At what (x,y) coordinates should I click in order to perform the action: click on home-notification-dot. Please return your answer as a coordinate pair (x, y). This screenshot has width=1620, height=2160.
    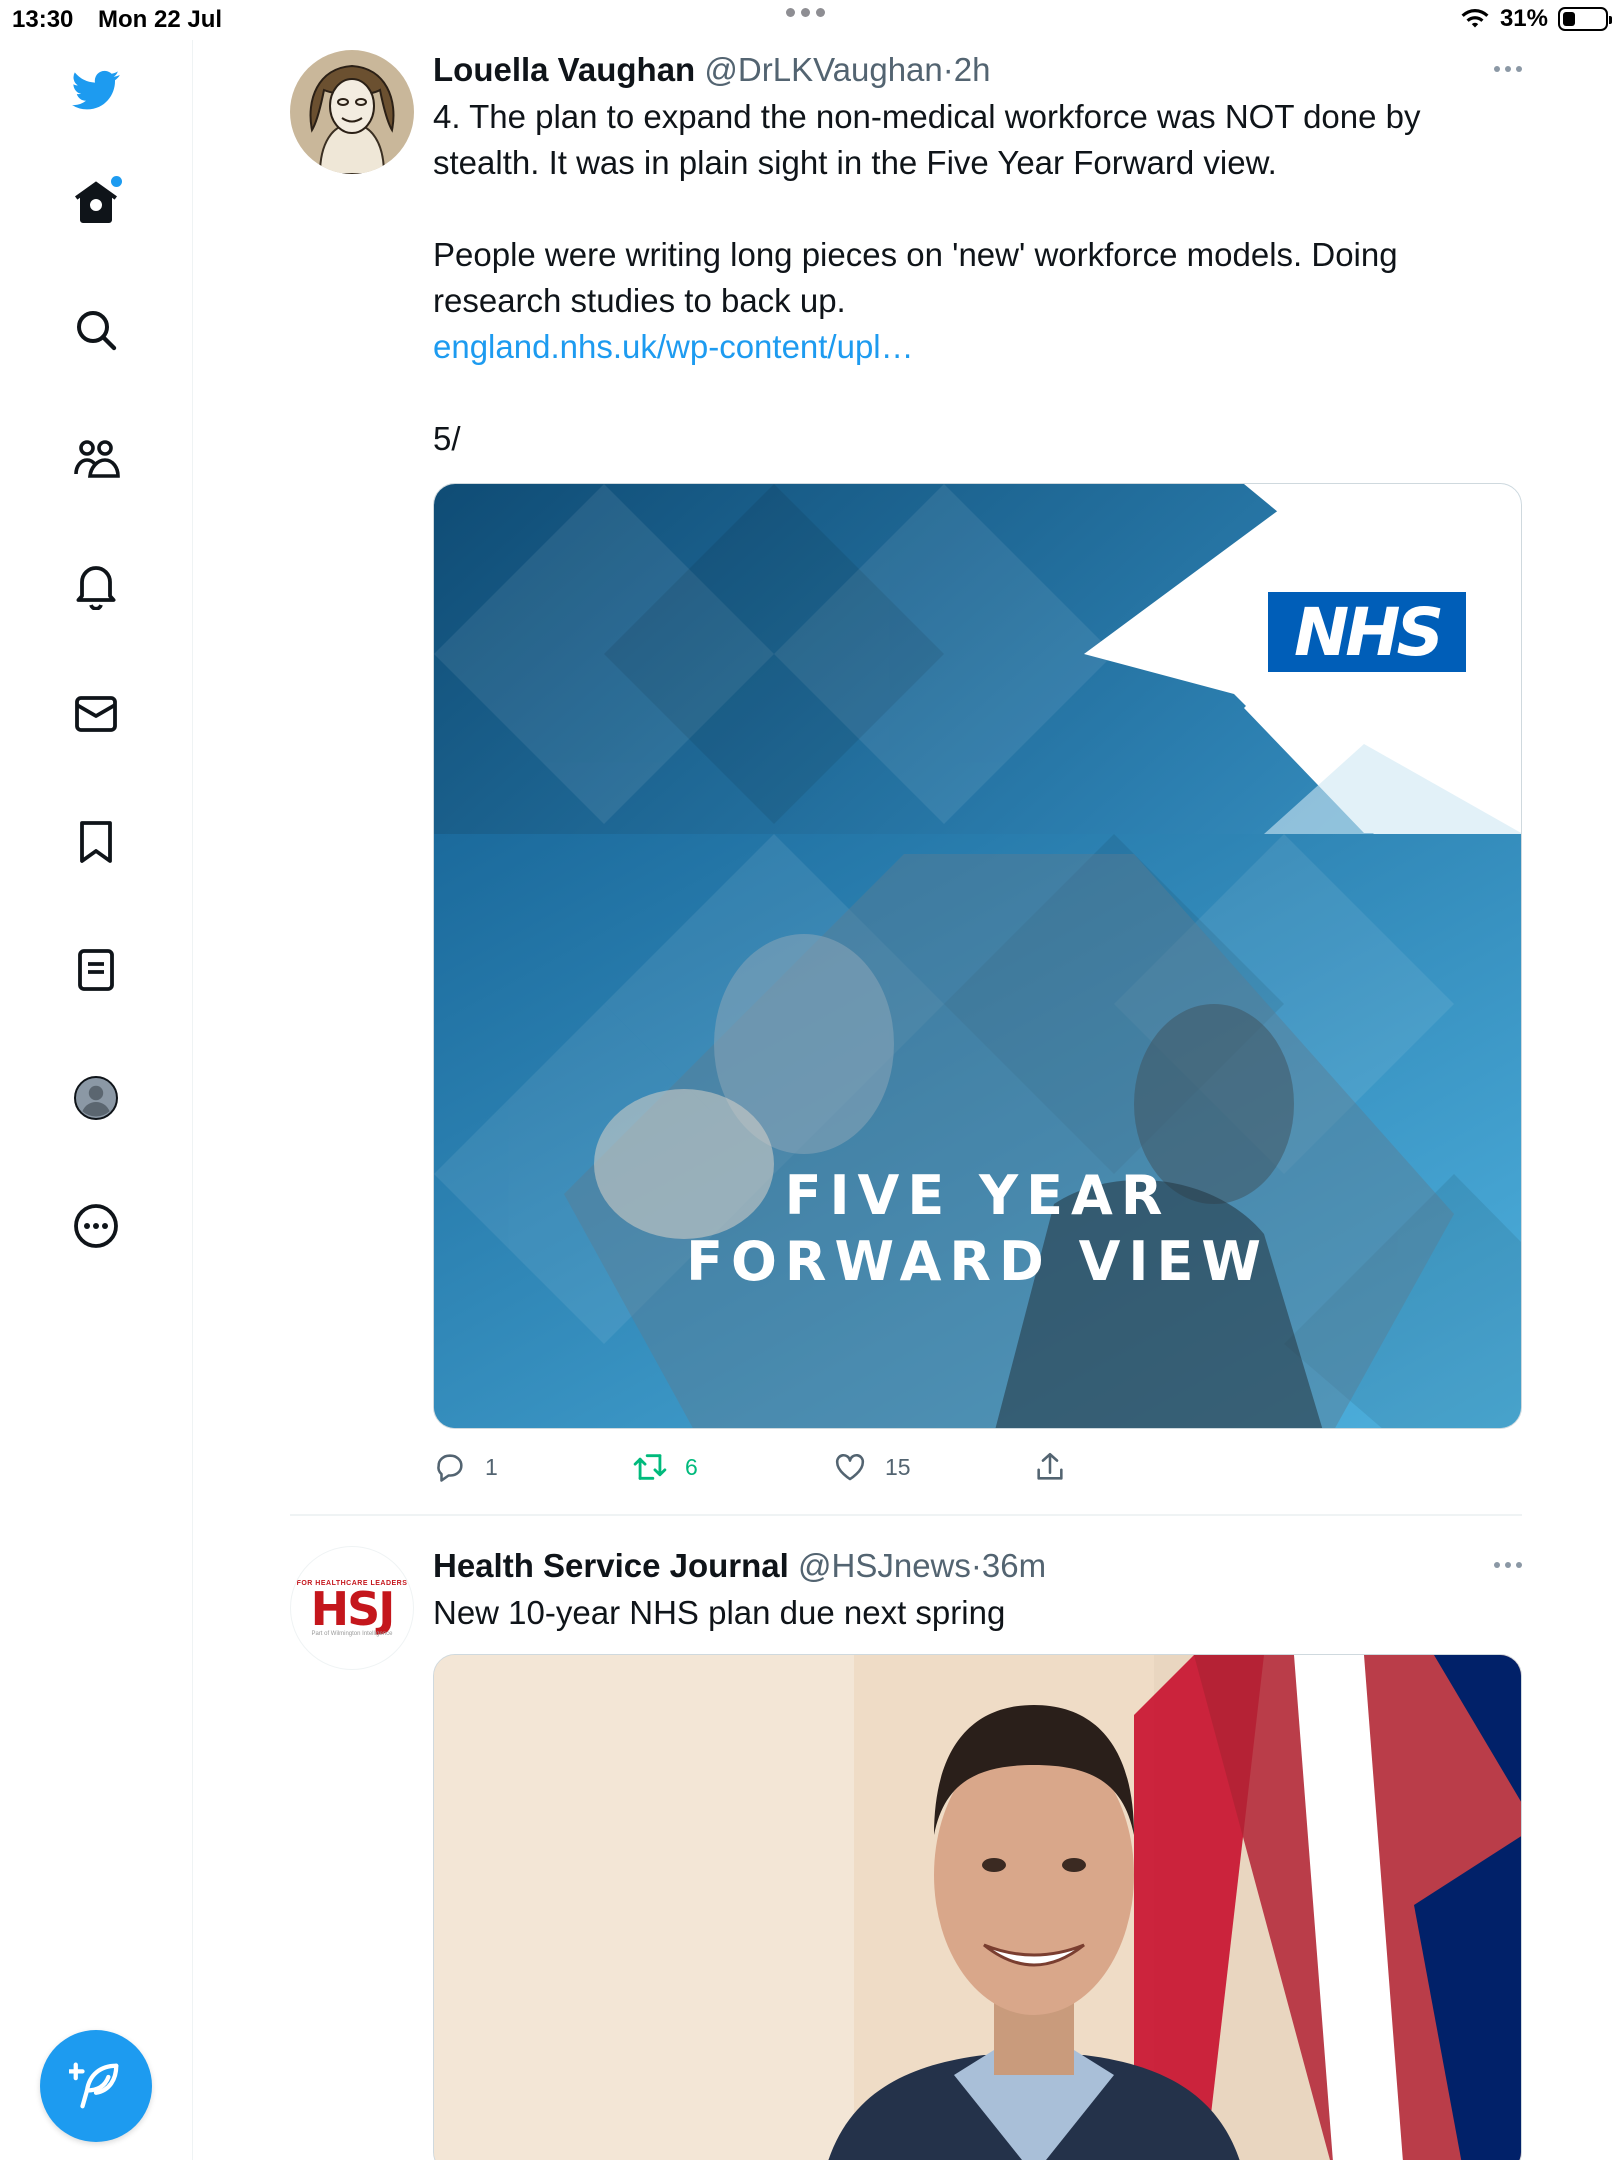
    Looking at the image, I should click on (116, 181).